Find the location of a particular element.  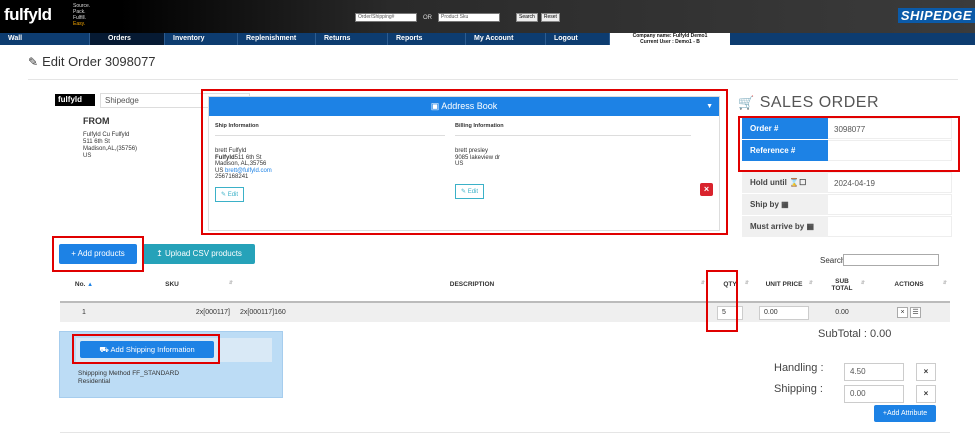

upload-csv-button: ↥ Upload CSV products is located at coordinates (199, 254).